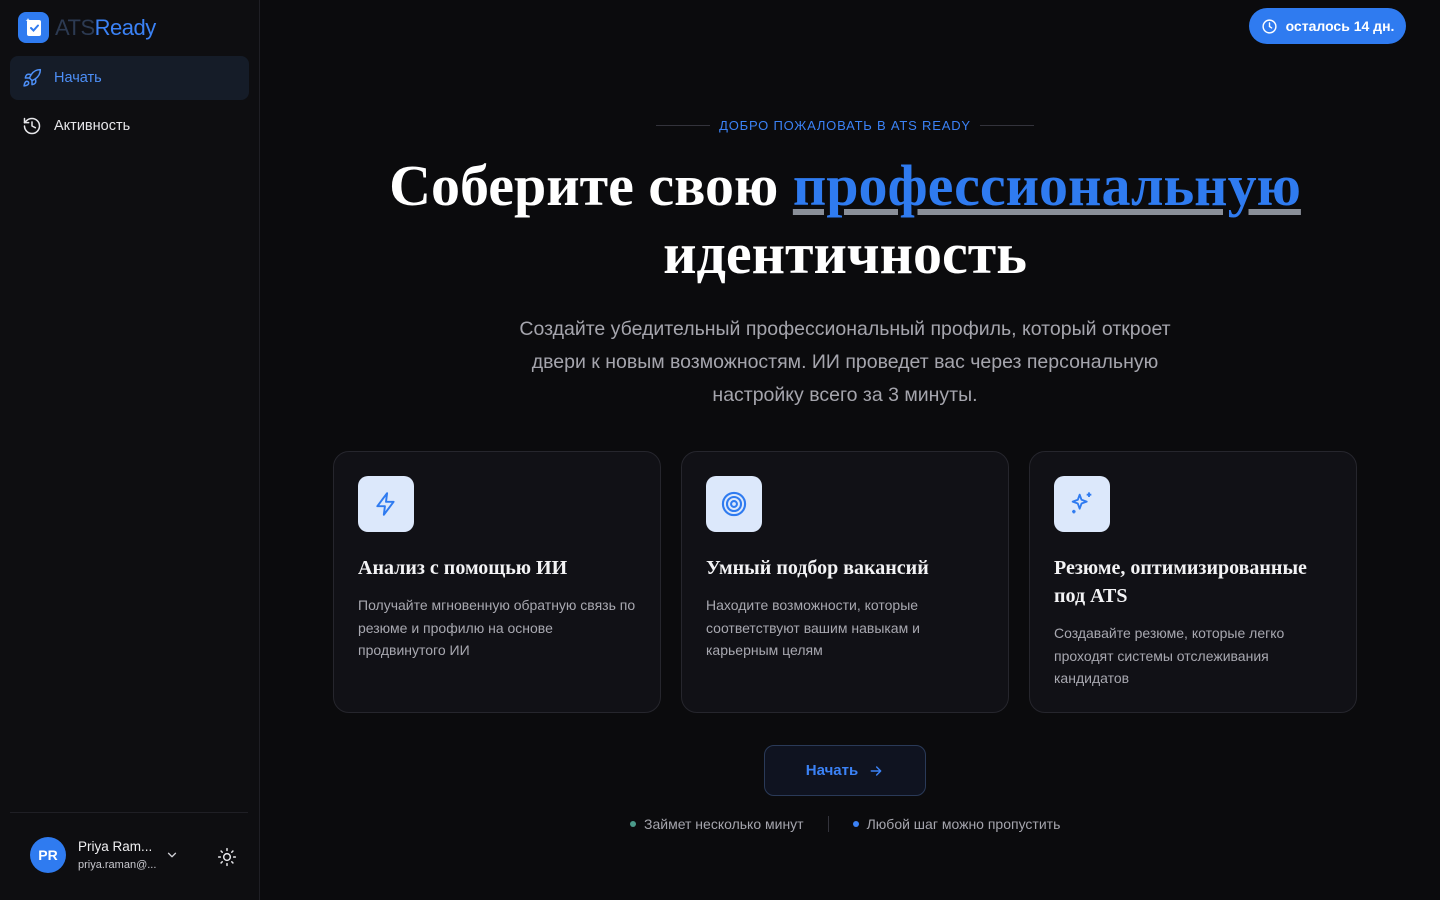  I want to click on sidebar-nav: Начать Активность, so click(129, 104).